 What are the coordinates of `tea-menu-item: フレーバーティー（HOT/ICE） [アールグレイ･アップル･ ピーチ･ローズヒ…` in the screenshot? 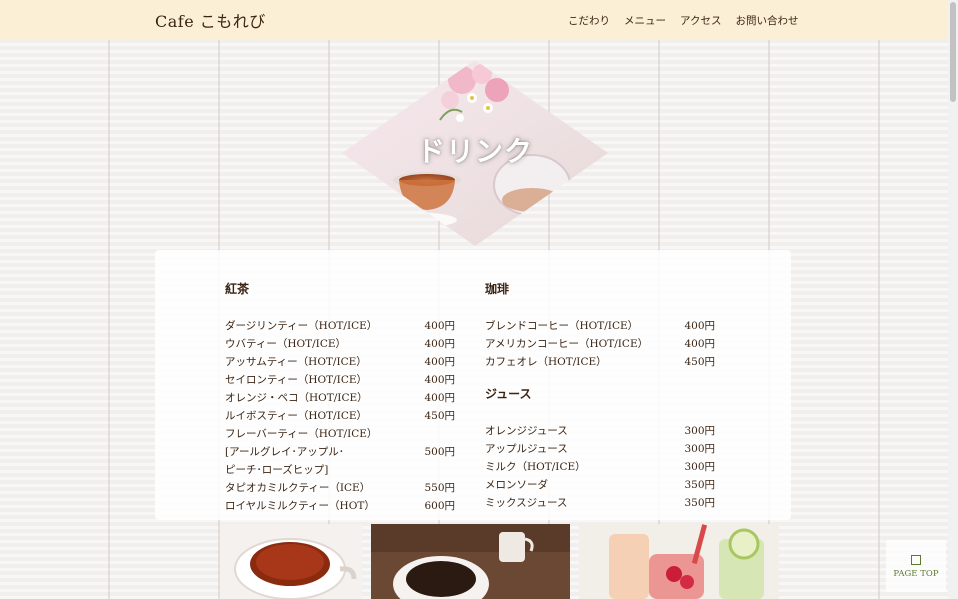 It's located at (340, 452).